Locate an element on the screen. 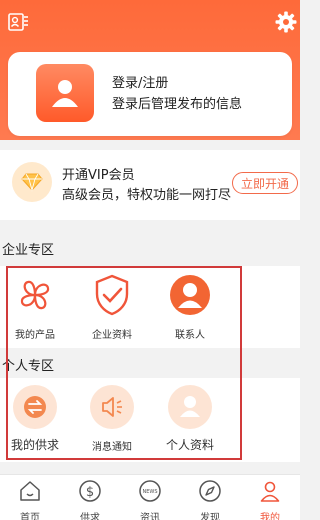 This screenshot has height=520, width=320. svg-text: NEWS is located at coordinates (149, 492).